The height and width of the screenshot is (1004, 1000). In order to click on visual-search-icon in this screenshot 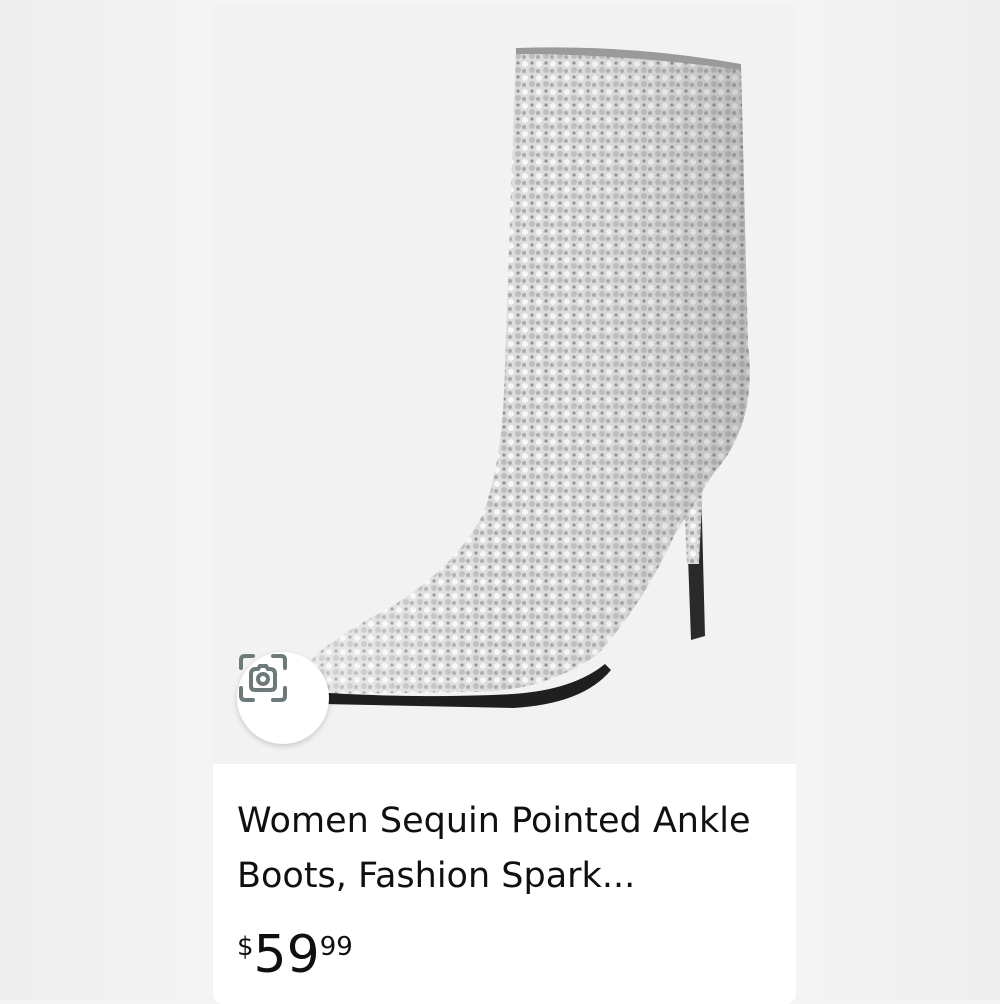, I will do `click(263, 678)`.